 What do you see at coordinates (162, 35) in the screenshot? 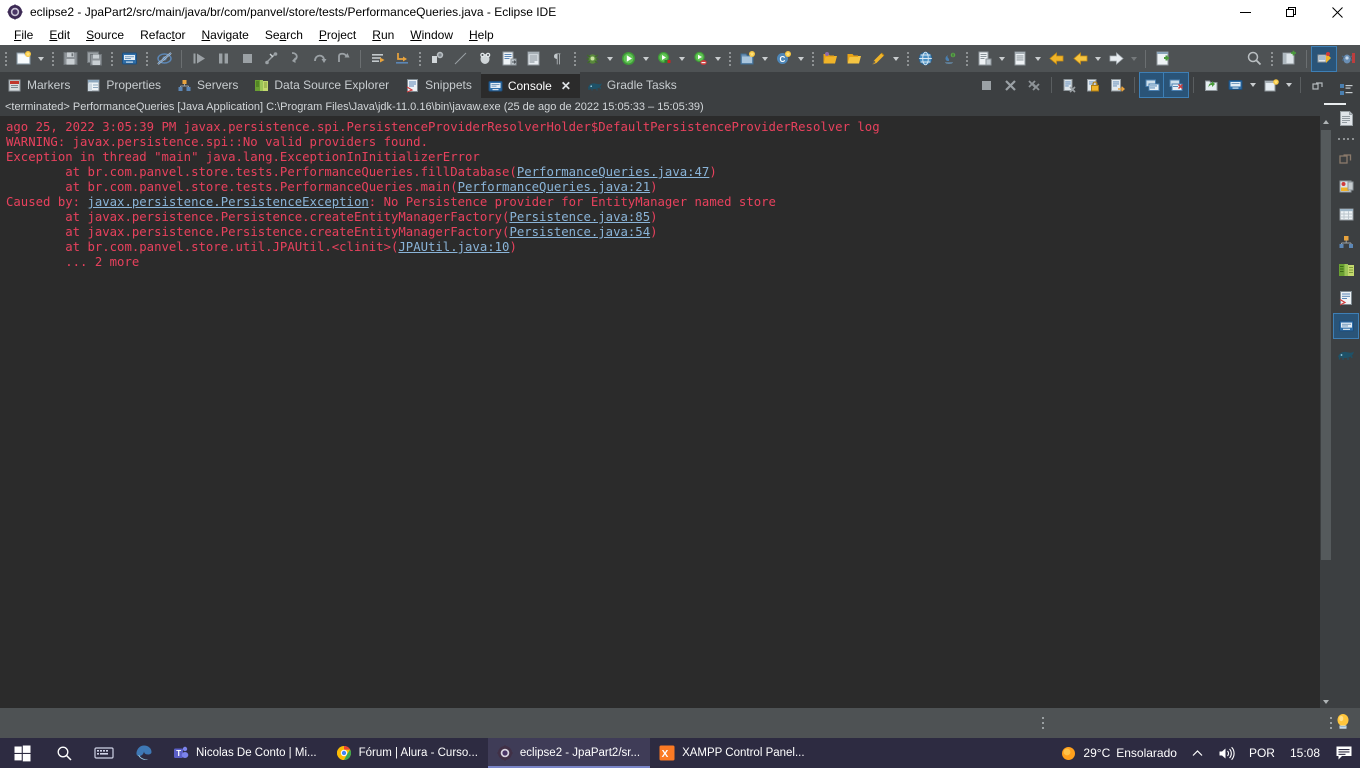
I see `menu-refactor: Refactor` at bounding box center [162, 35].